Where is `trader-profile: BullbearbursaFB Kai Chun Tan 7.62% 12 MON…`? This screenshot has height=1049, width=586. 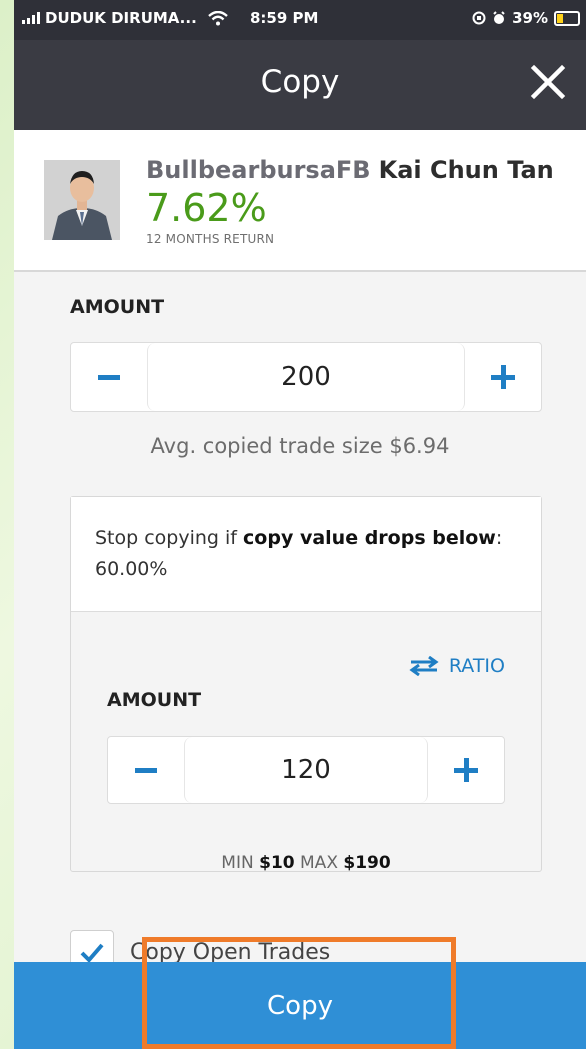 trader-profile: BullbearbursaFB Kai Chun Tan 7.62% 12 MON… is located at coordinates (300, 201).